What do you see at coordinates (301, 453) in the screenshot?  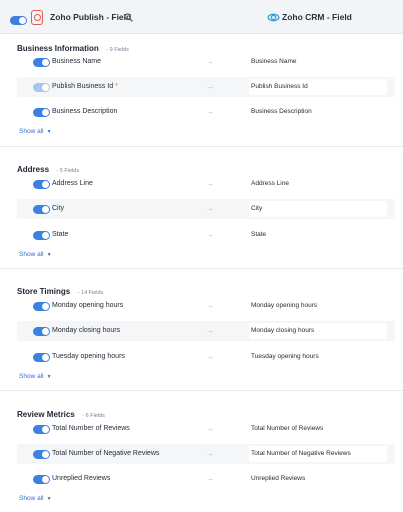 I see `target-field-label: Total Number of Negative Reviews` at bounding box center [301, 453].